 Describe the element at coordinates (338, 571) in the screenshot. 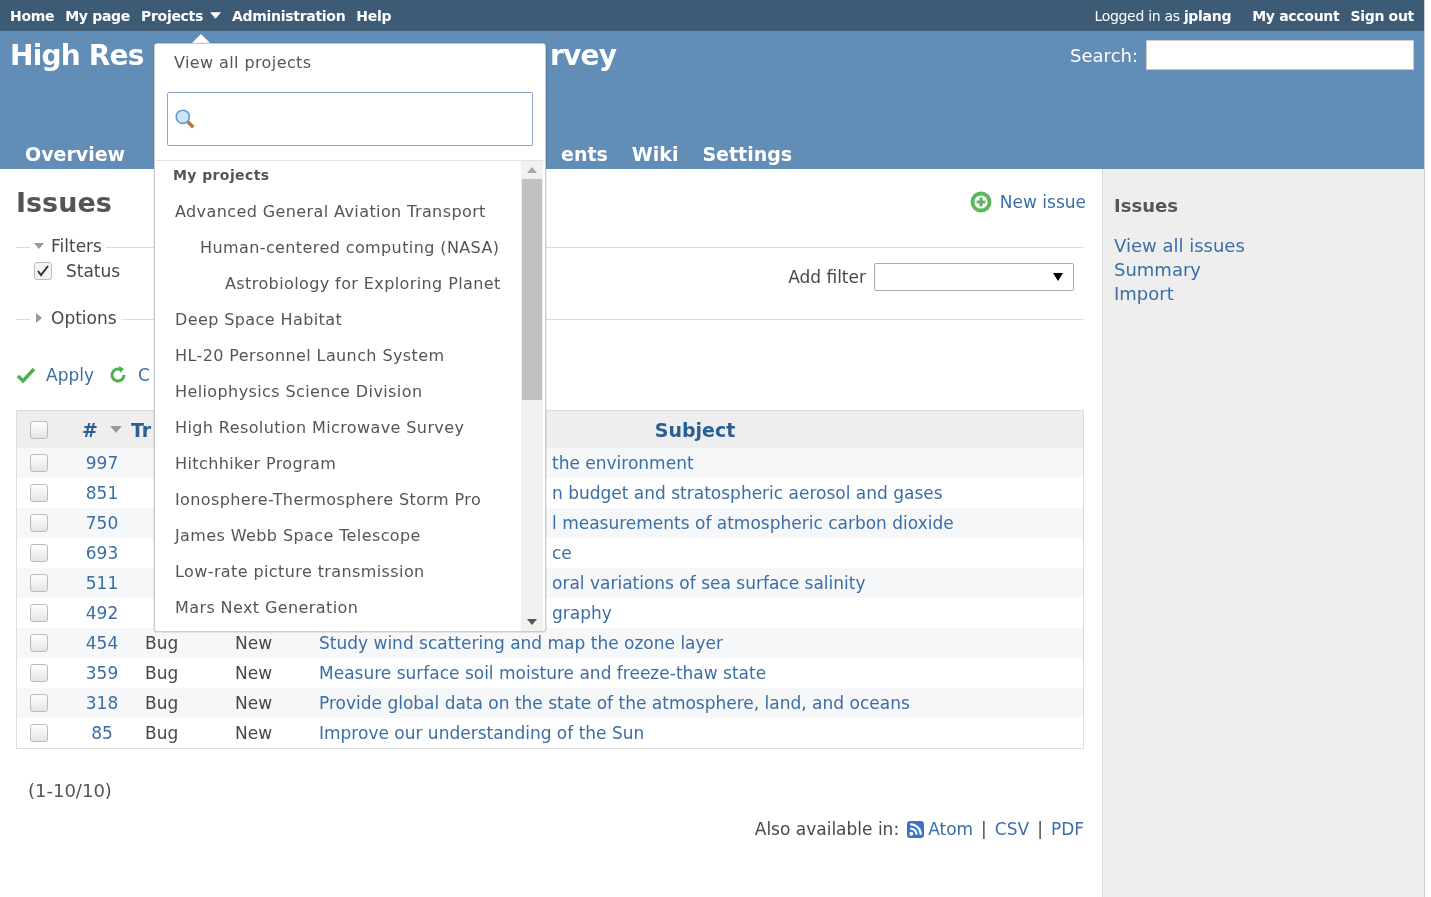

I see `project-menu-item: Low-rate picture transmission` at that location.